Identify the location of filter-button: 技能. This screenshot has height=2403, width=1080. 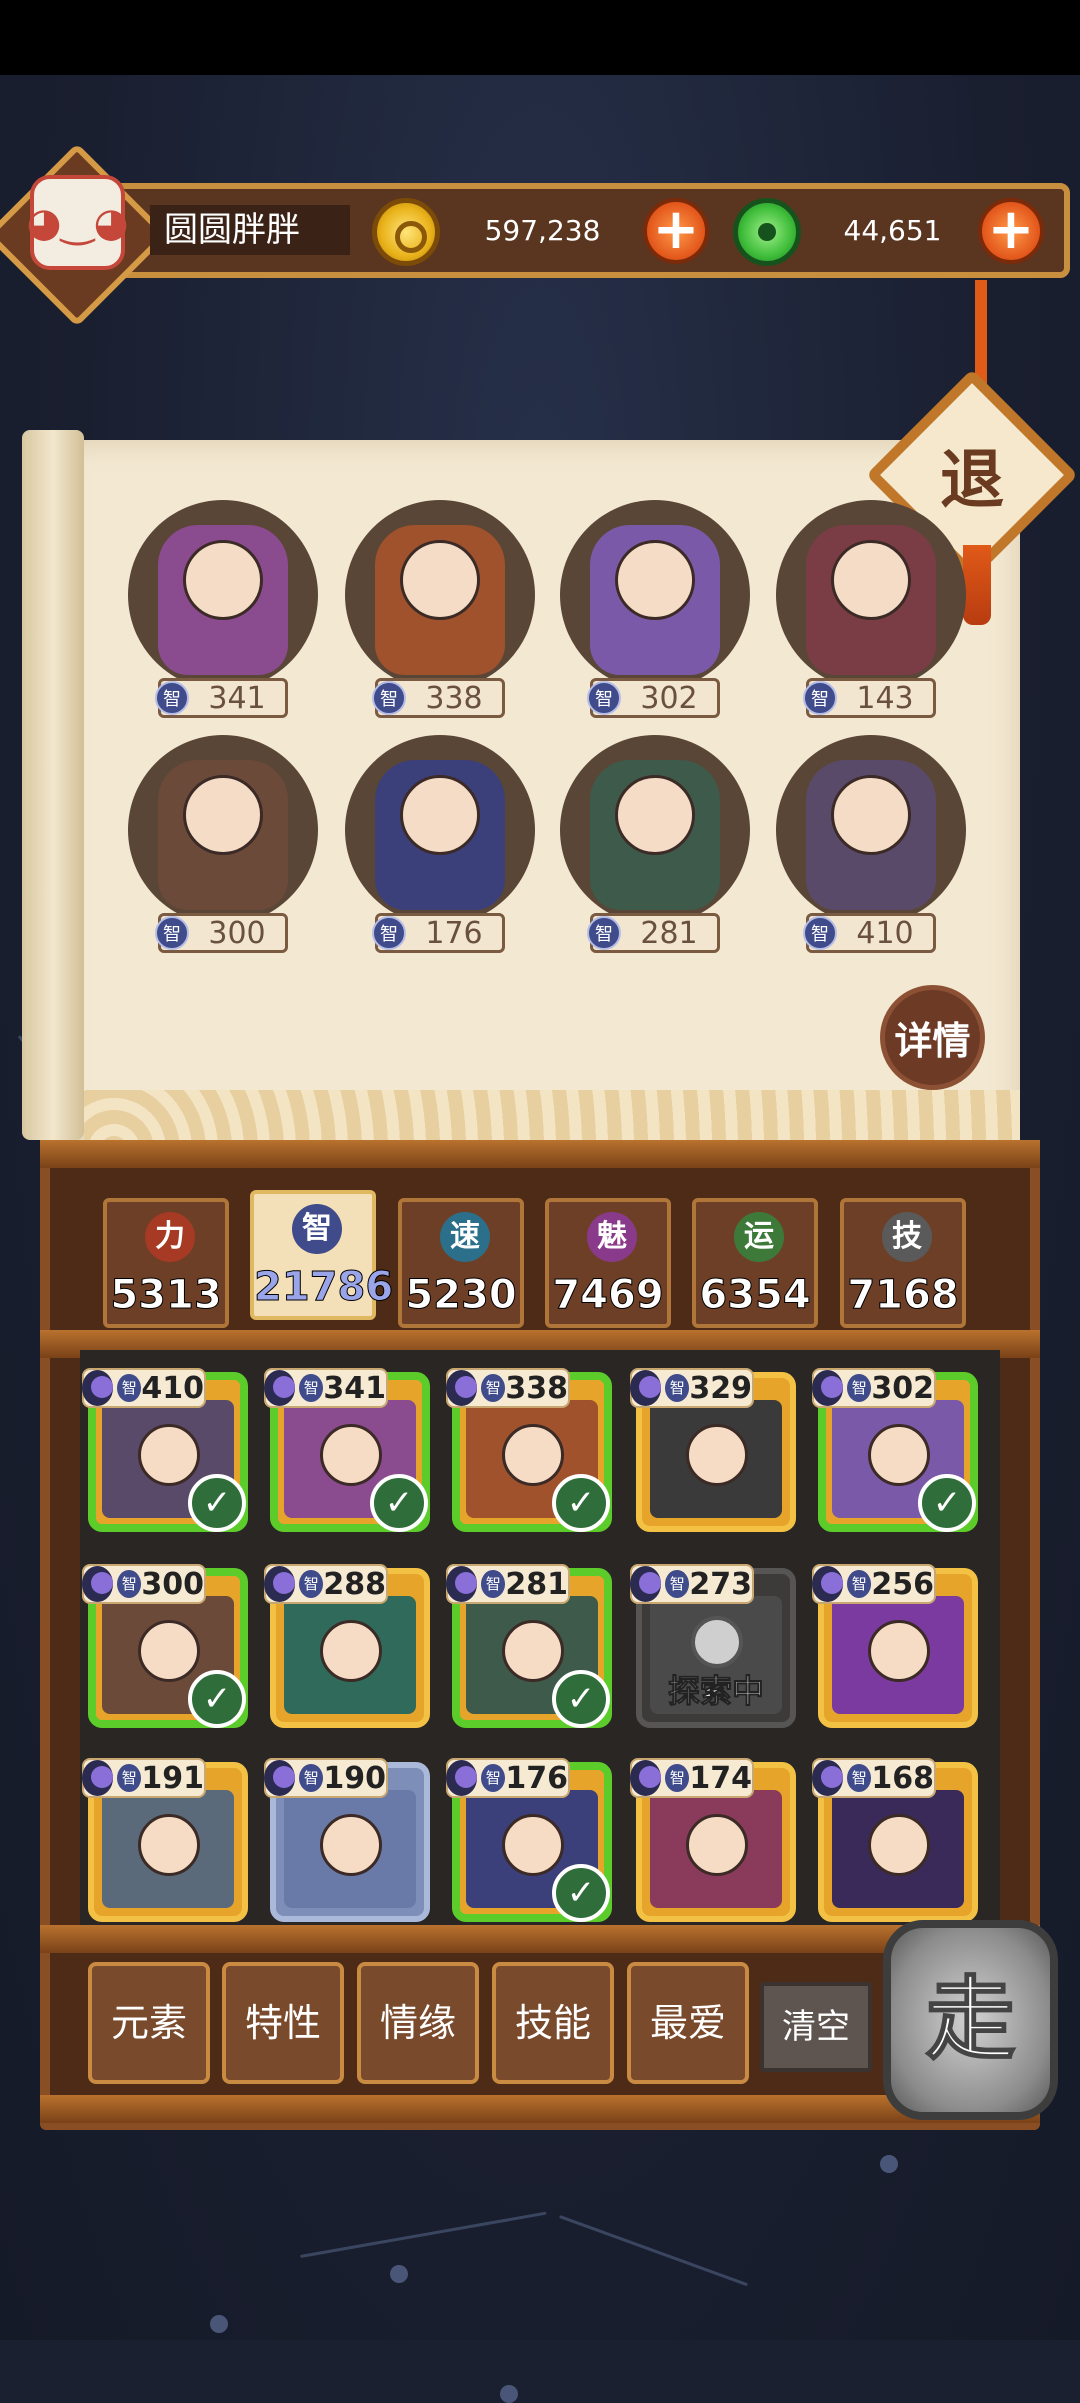
(553, 2023).